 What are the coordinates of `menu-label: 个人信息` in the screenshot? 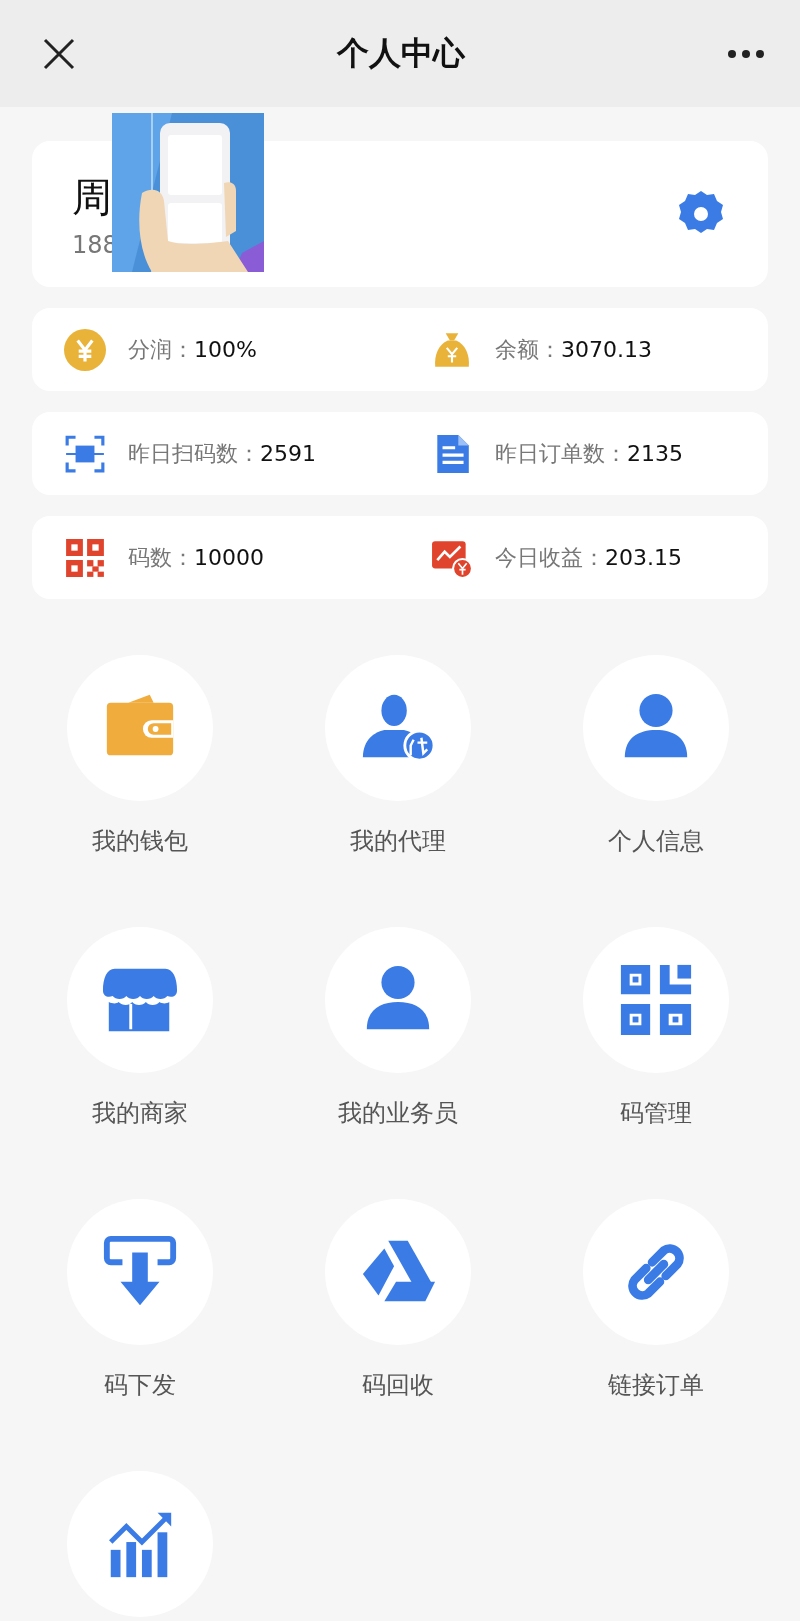 It's located at (656, 841).